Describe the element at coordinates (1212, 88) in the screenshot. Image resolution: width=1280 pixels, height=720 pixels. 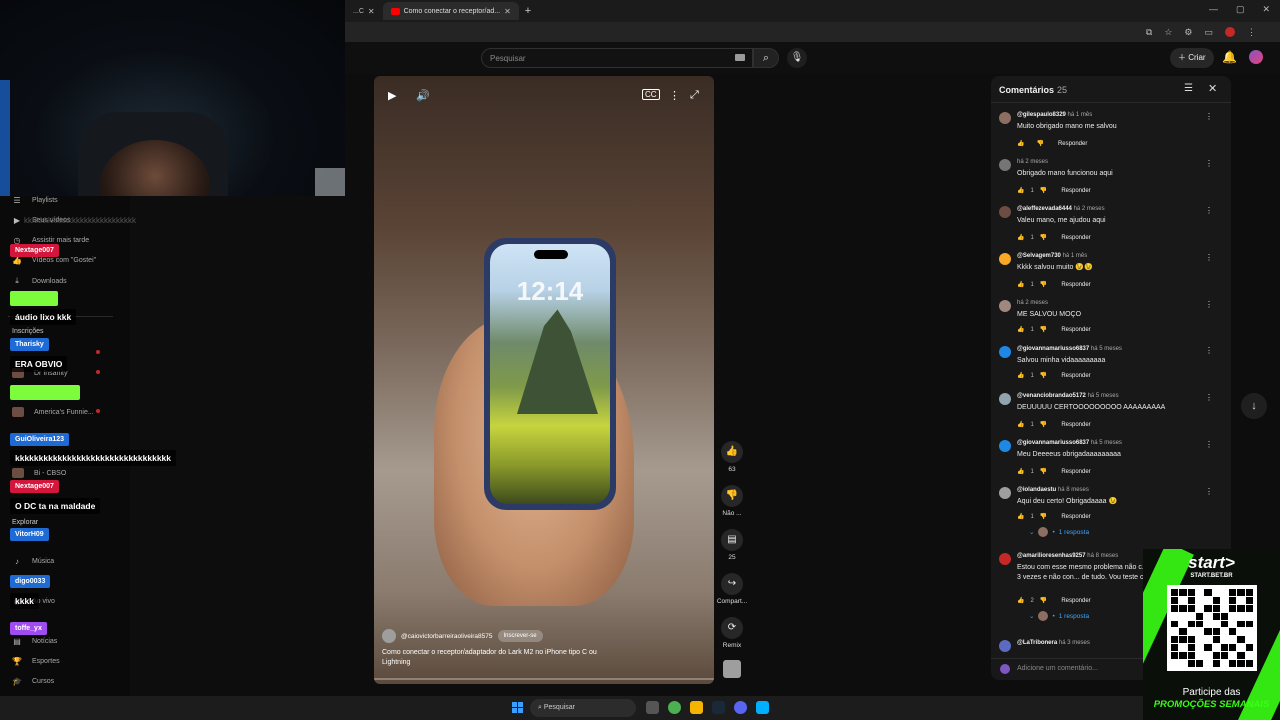
I see `close-icon: ✕` at that location.